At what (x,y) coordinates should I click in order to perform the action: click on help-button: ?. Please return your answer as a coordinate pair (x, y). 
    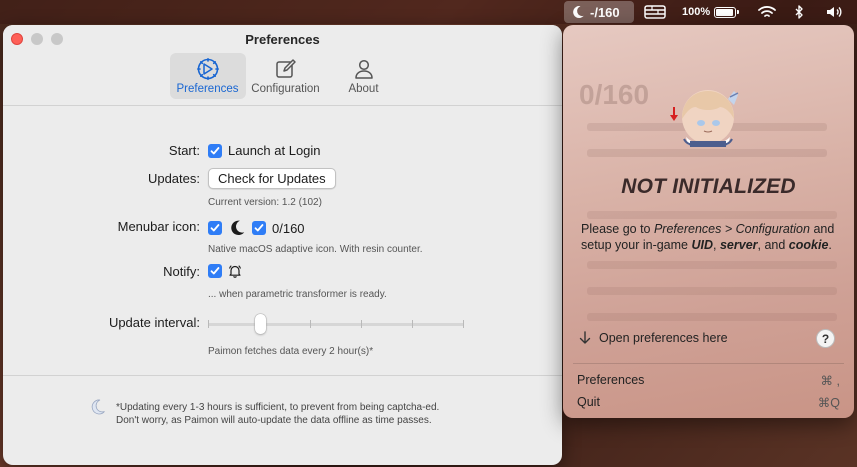
    Looking at the image, I should click on (825, 338).